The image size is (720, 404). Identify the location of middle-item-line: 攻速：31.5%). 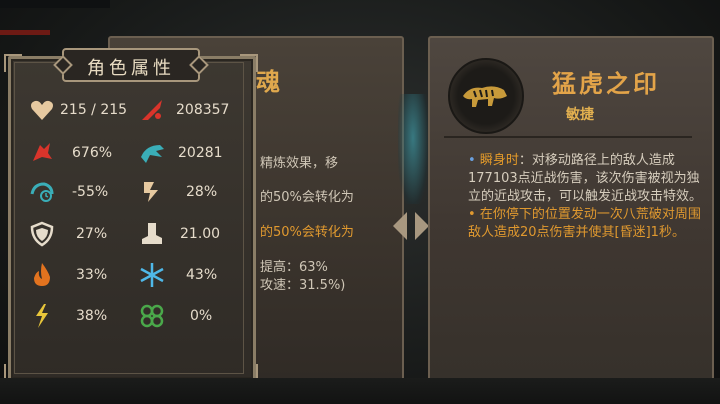
(303, 285).